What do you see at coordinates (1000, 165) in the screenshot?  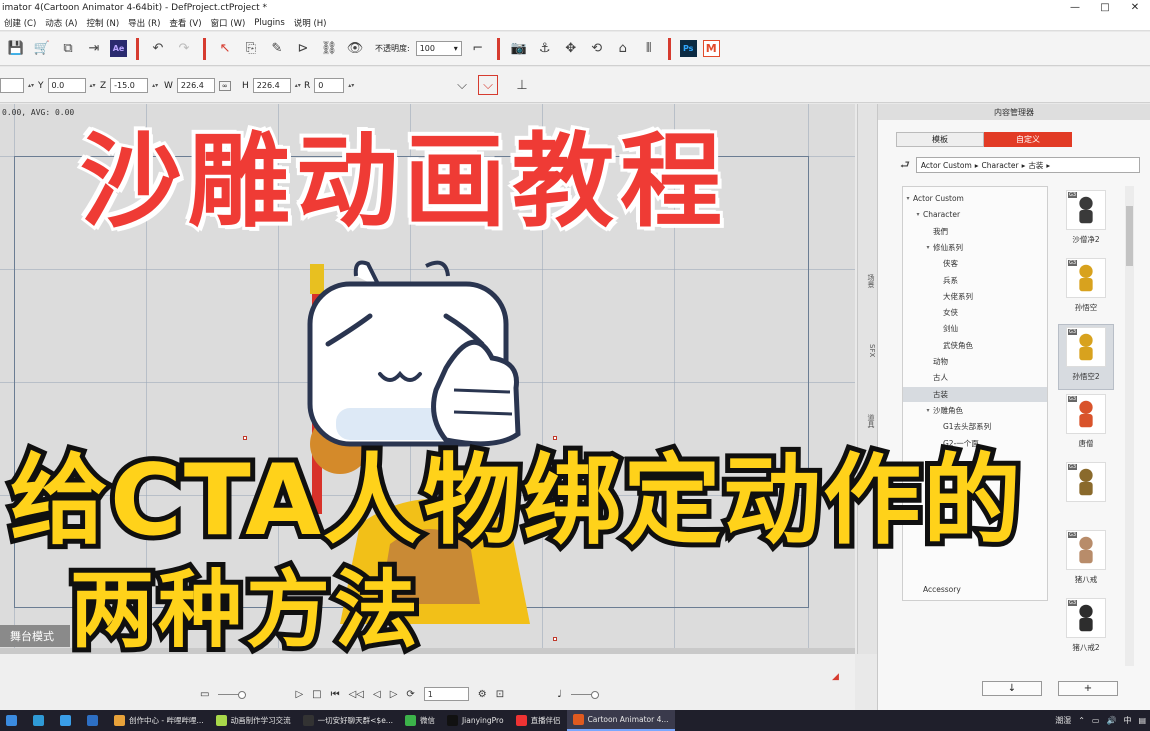 I see `breadcrumb-item: Character` at bounding box center [1000, 165].